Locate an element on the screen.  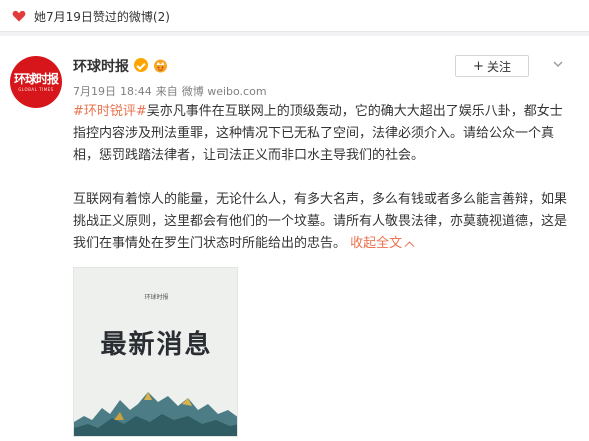
collapse-label: 收起全文 is located at coordinates (376, 243).